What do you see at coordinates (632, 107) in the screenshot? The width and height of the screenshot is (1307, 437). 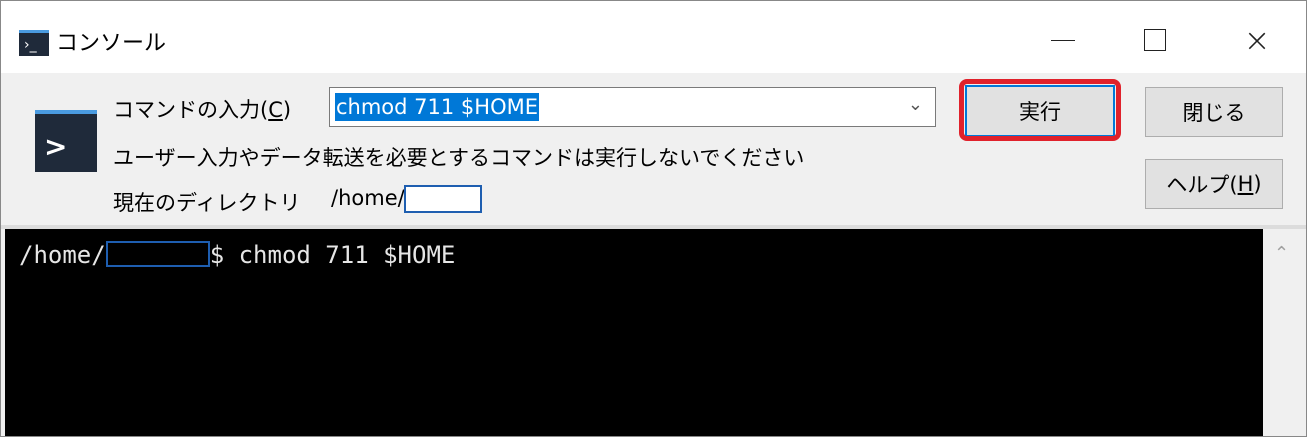 I see `command-input: chmod 711 $HOME ⌄` at bounding box center [632, 107].